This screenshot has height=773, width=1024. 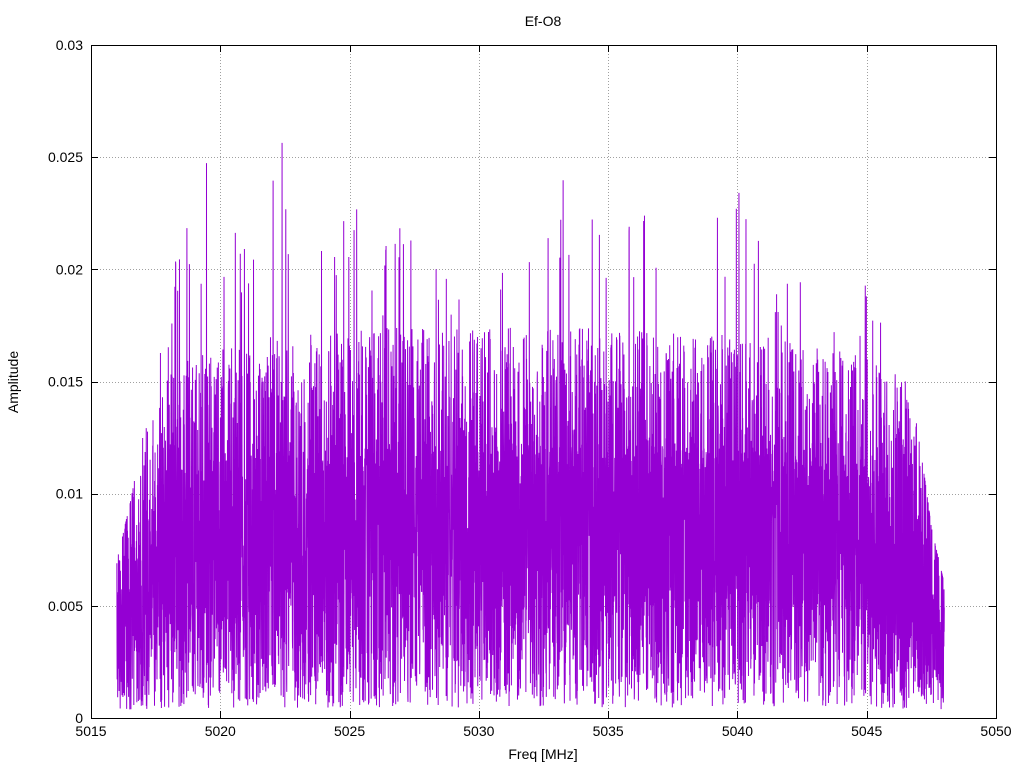 I want to click on x-tick-label: 5050, so click(x=995, y=731).